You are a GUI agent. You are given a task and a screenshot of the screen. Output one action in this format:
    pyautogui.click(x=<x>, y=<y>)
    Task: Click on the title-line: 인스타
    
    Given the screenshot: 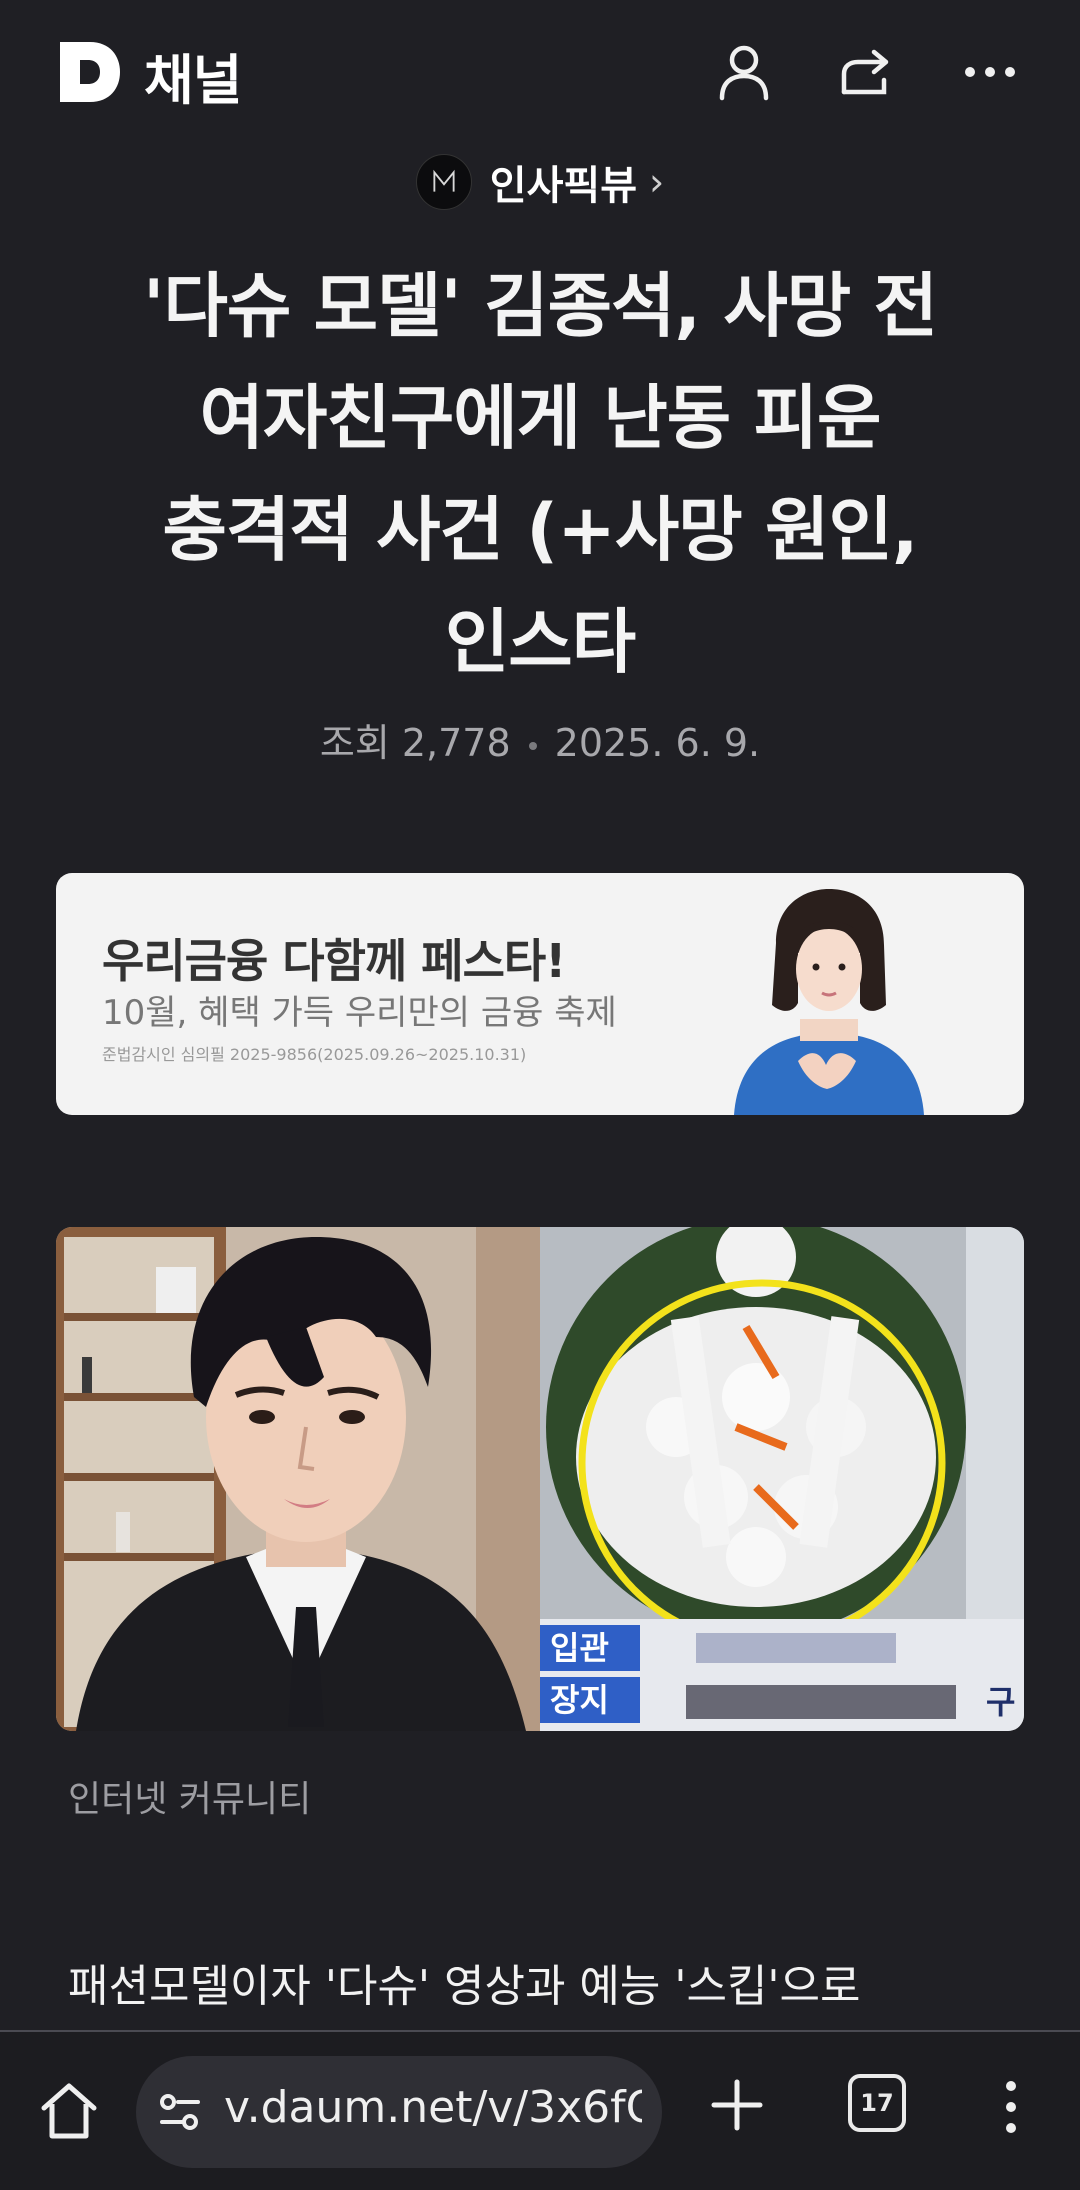 What is the action you would take?
    pyautogui.click(x=540, y=642)
    